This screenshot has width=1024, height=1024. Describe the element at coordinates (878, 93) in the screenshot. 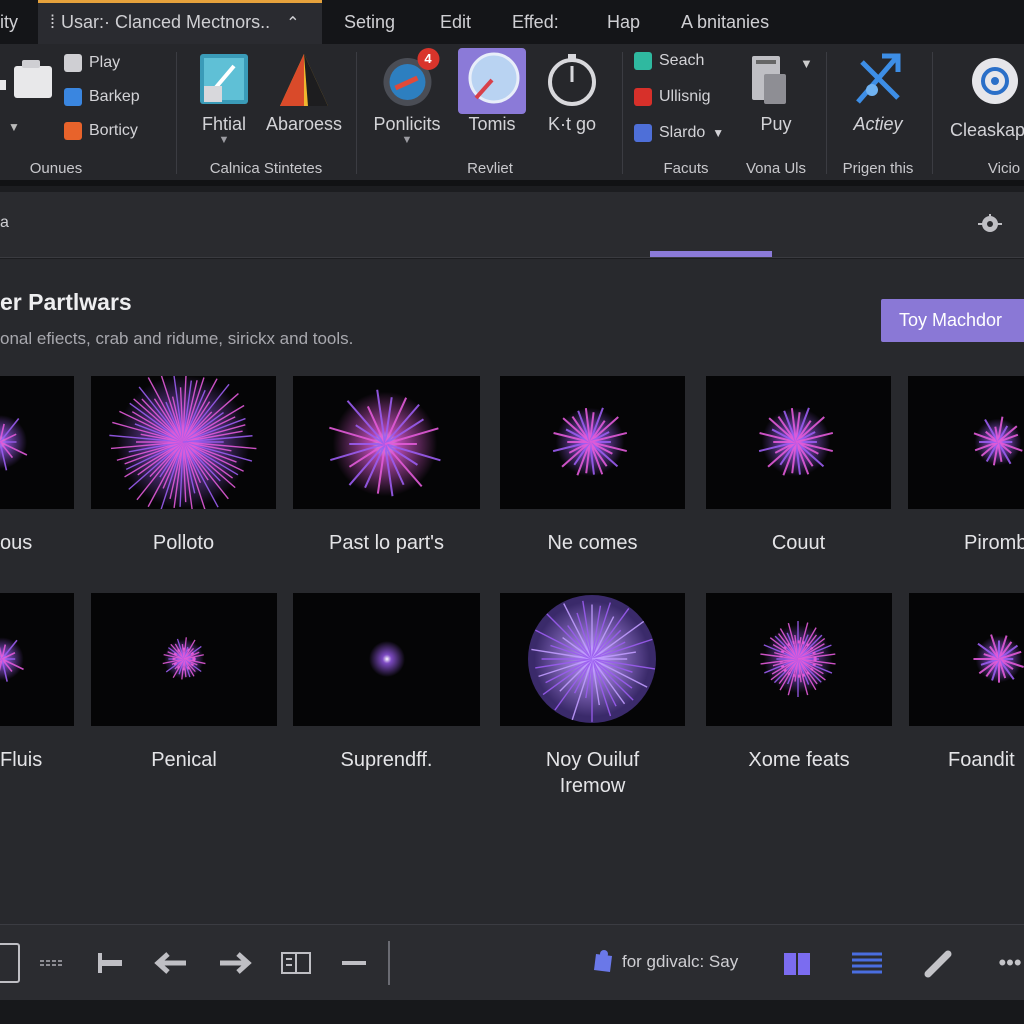

I see `actiey-button: Actiey` at that location.